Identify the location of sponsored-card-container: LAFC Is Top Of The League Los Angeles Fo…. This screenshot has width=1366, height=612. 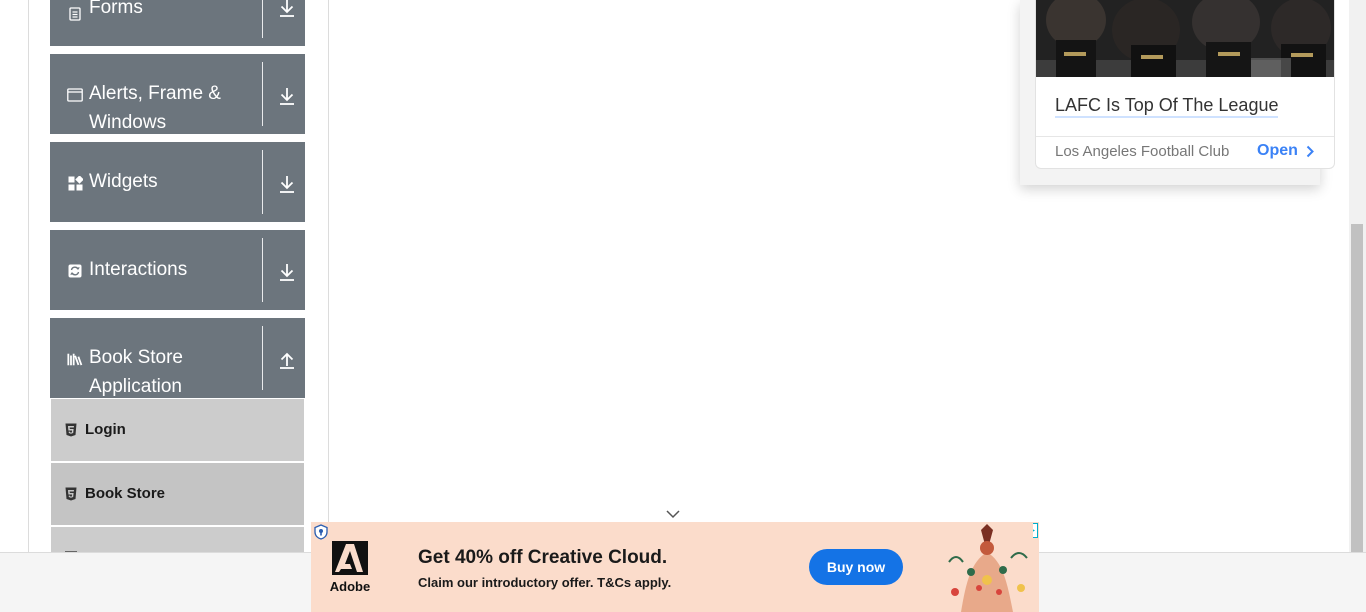
(1177, 92).